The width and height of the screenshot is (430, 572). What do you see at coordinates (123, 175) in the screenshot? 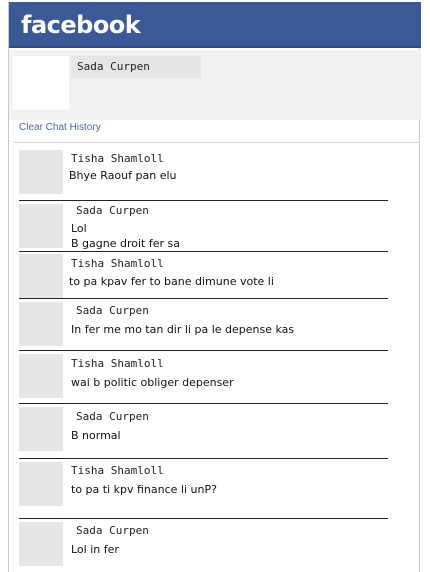
I see `message-text: Bhye Raouf pan elu` at bounding box center [123, 175].